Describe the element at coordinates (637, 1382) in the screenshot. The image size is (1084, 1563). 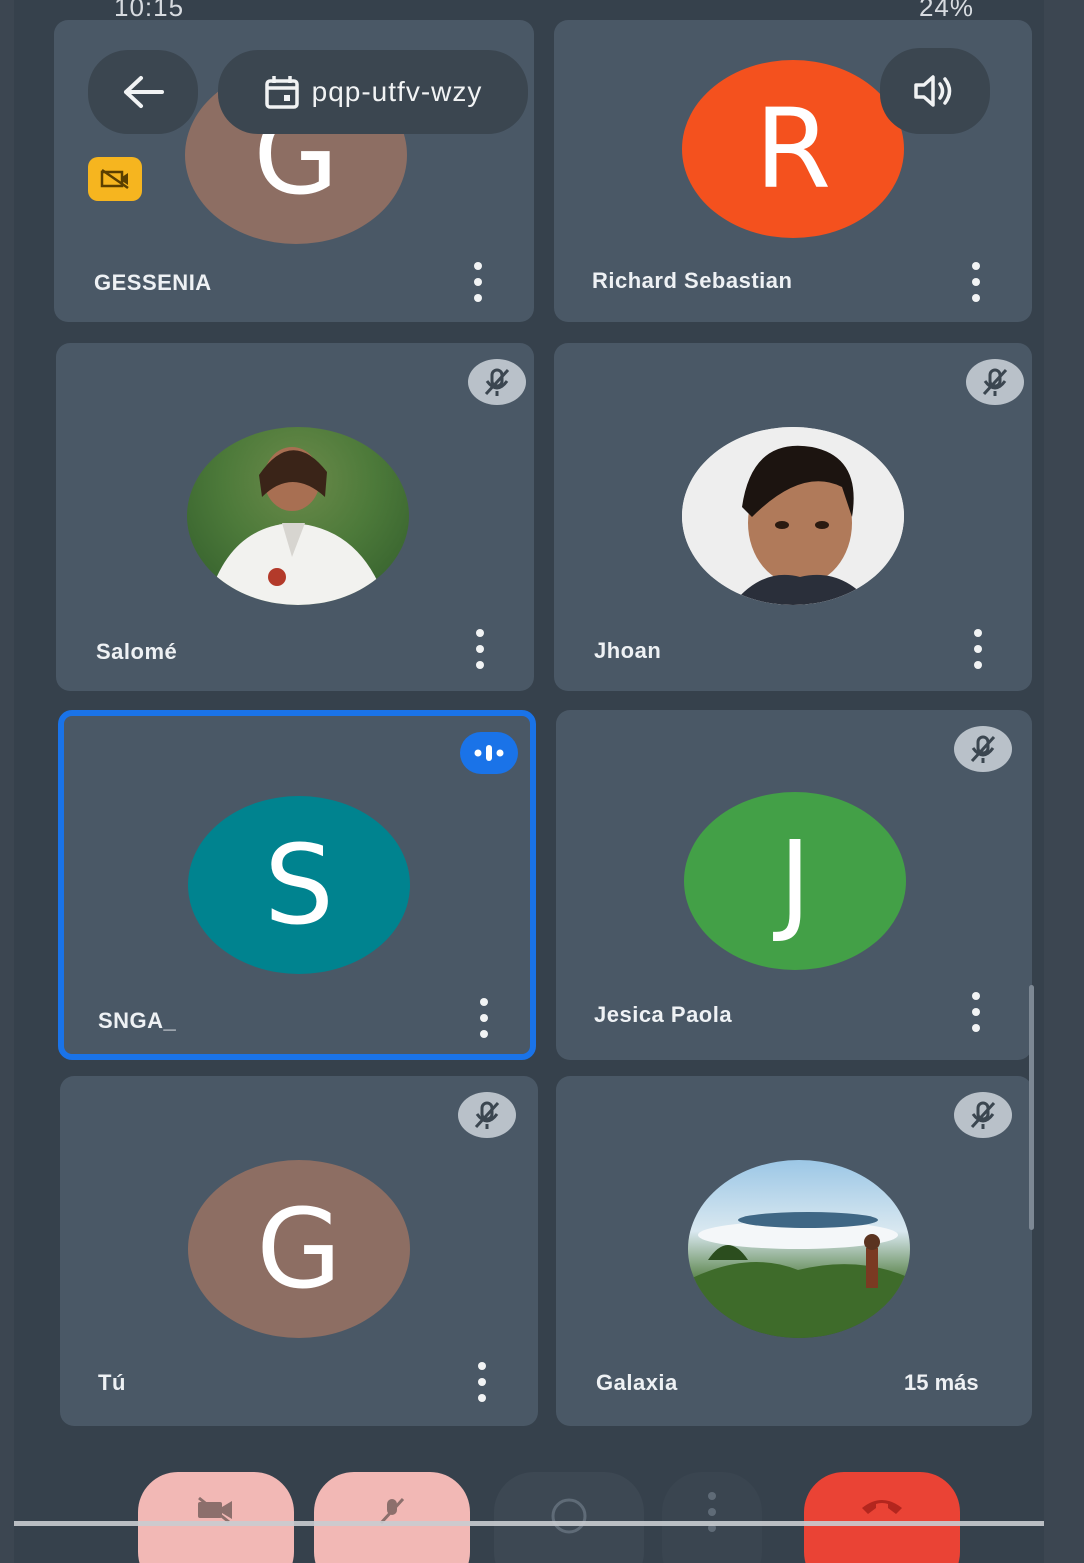
I see `participant-name: Galaxia` at that location.